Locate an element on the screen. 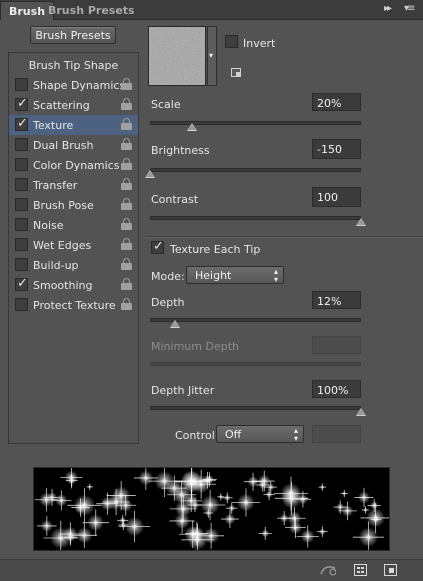  list-item-wet-edges: Wet Edges is located at coordinates (73, 245).